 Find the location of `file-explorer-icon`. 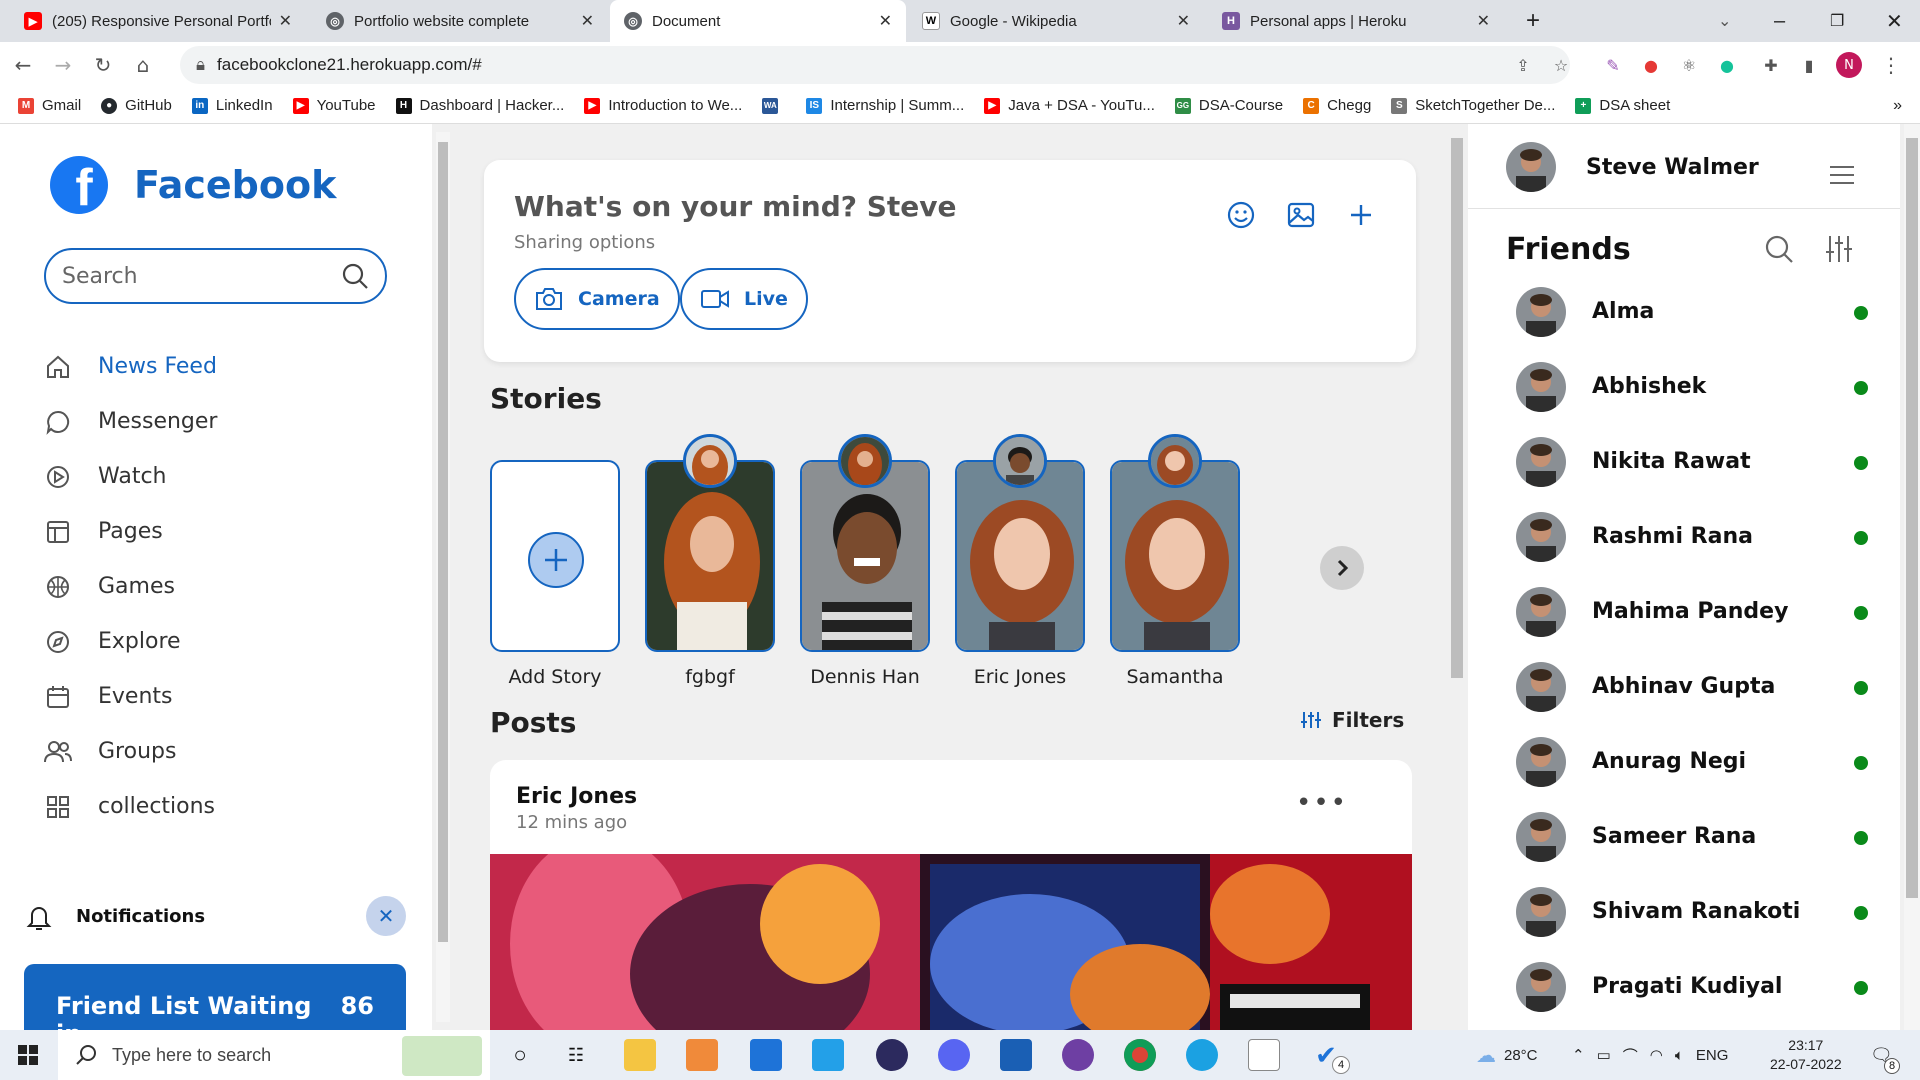

file-explorer-icon is located at coordinates (640, 1055).